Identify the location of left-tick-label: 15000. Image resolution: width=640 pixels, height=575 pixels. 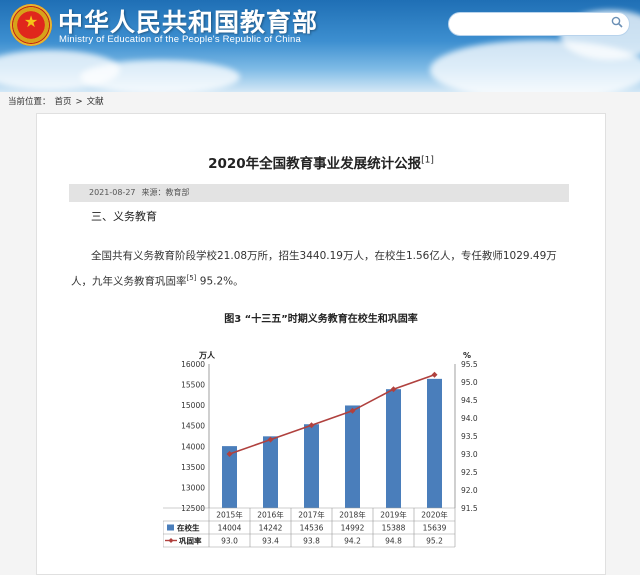
(193, 405).